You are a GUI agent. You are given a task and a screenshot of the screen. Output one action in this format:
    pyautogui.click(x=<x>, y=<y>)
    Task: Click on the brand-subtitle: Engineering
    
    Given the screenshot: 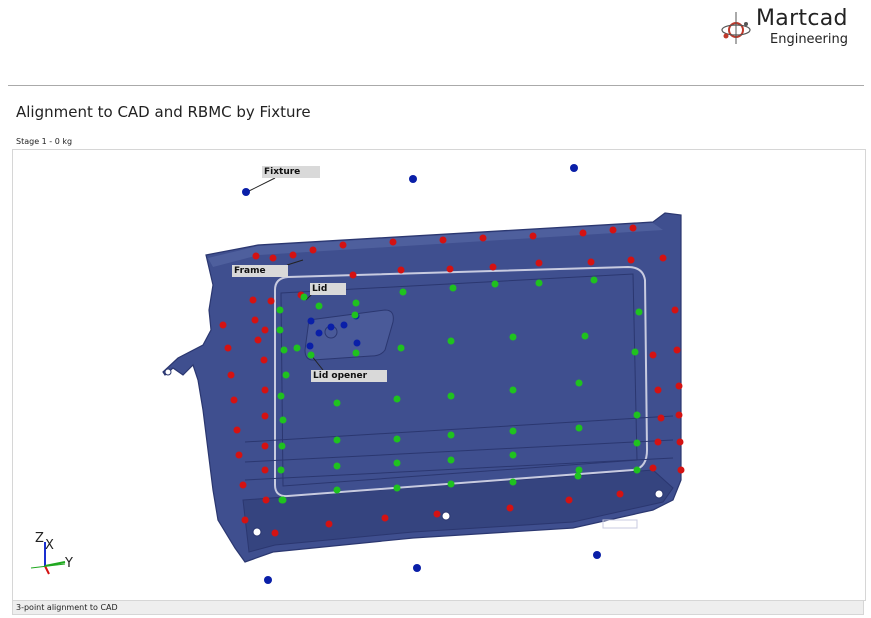 What is the action you would take?
    pyautogui.click(x=809, y=39)
    